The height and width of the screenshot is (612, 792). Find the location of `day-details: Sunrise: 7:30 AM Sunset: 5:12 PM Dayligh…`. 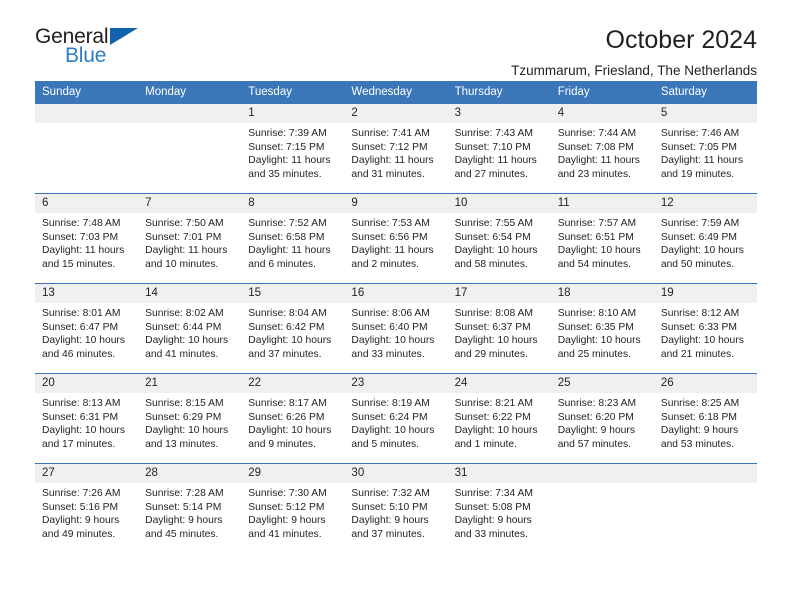

day-details: Sunrise: 7:30 AM Sunset: 5:12 PM Dayligh… is located at coordinates (292, 512).